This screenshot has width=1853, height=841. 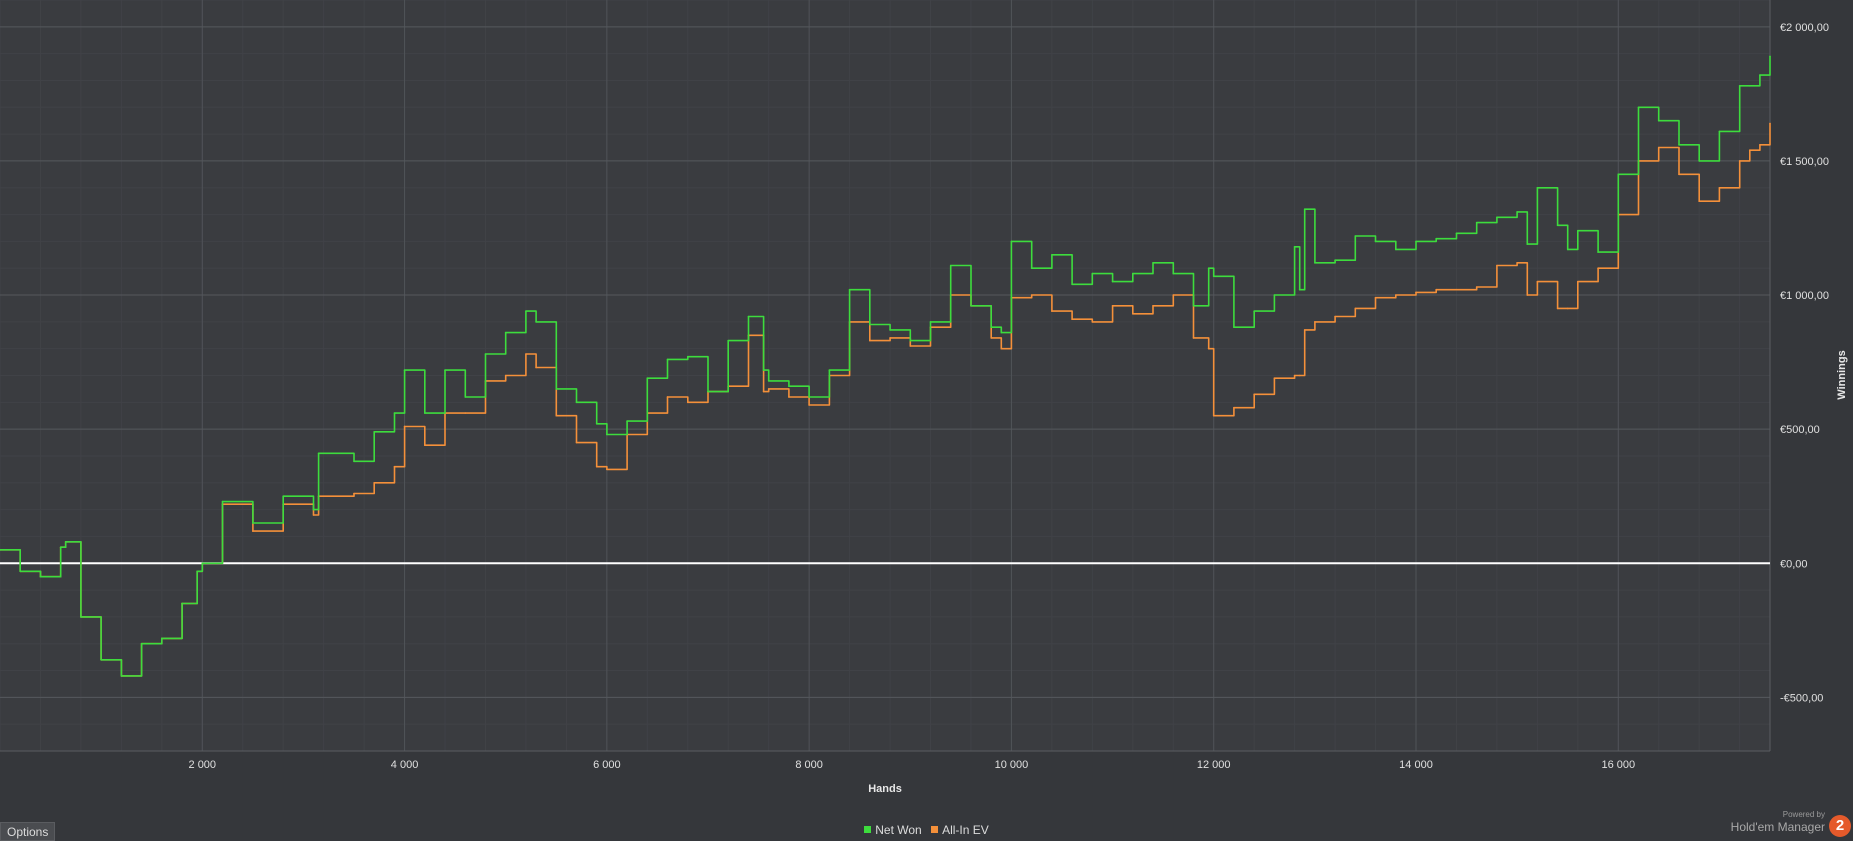 I want to click on x-axis-label: Hands, so click(x=885, y=789).